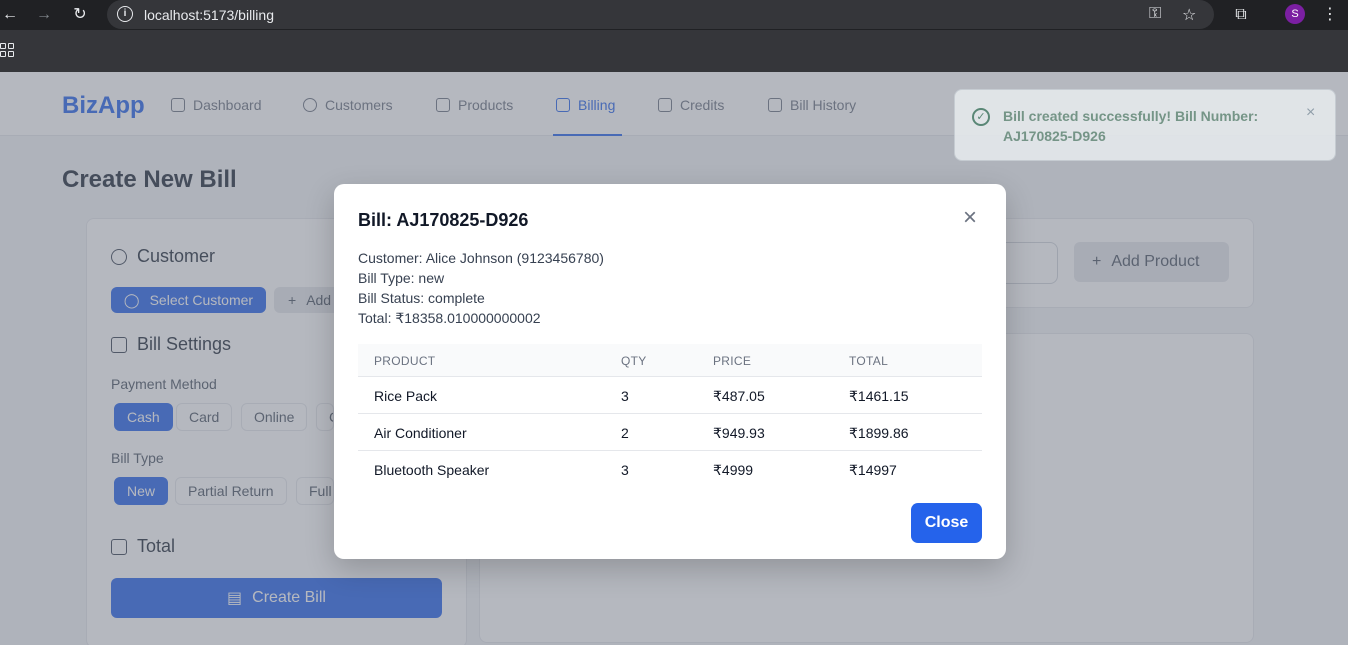 Image resolution: width=1348 pixels, height=645 pixels. What do you see at coordinates (406, 396) in the screenshot?
I see `cell-product: Rice Pack` at bounding box center [406, 396].